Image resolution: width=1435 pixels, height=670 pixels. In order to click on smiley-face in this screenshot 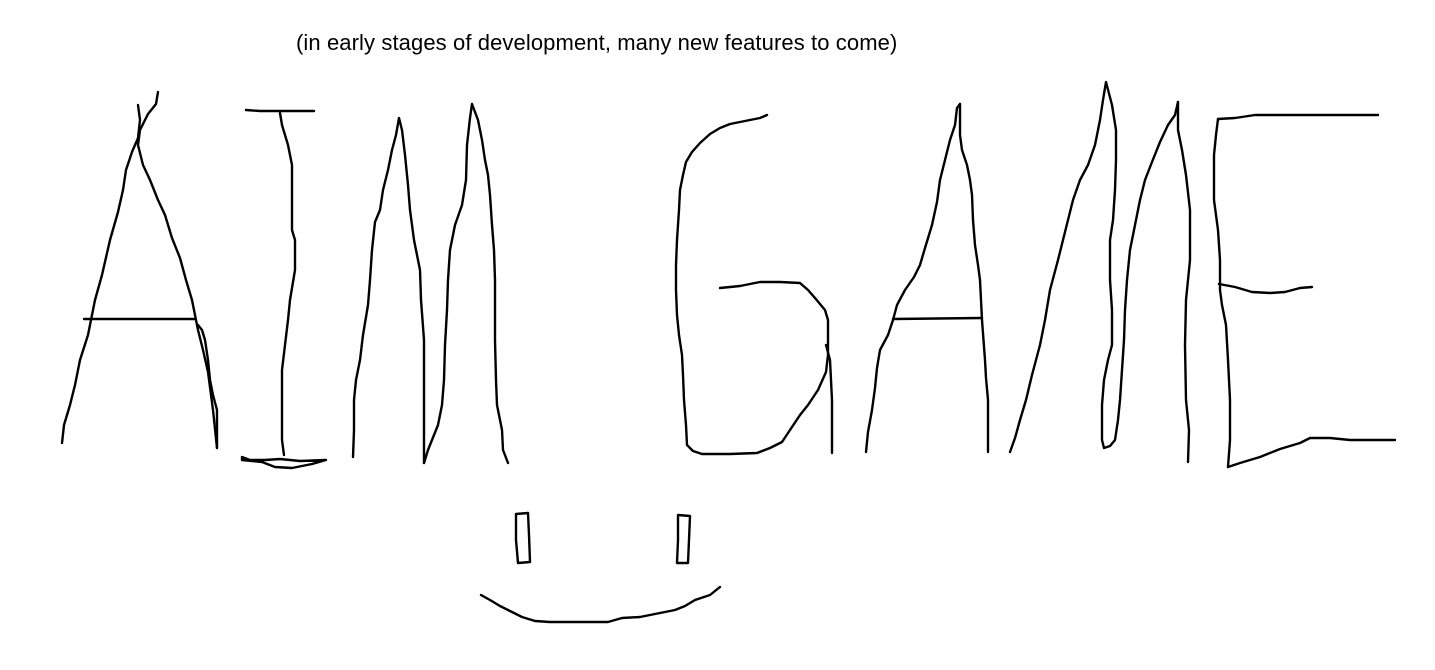, I will do `click(600, 567)`.